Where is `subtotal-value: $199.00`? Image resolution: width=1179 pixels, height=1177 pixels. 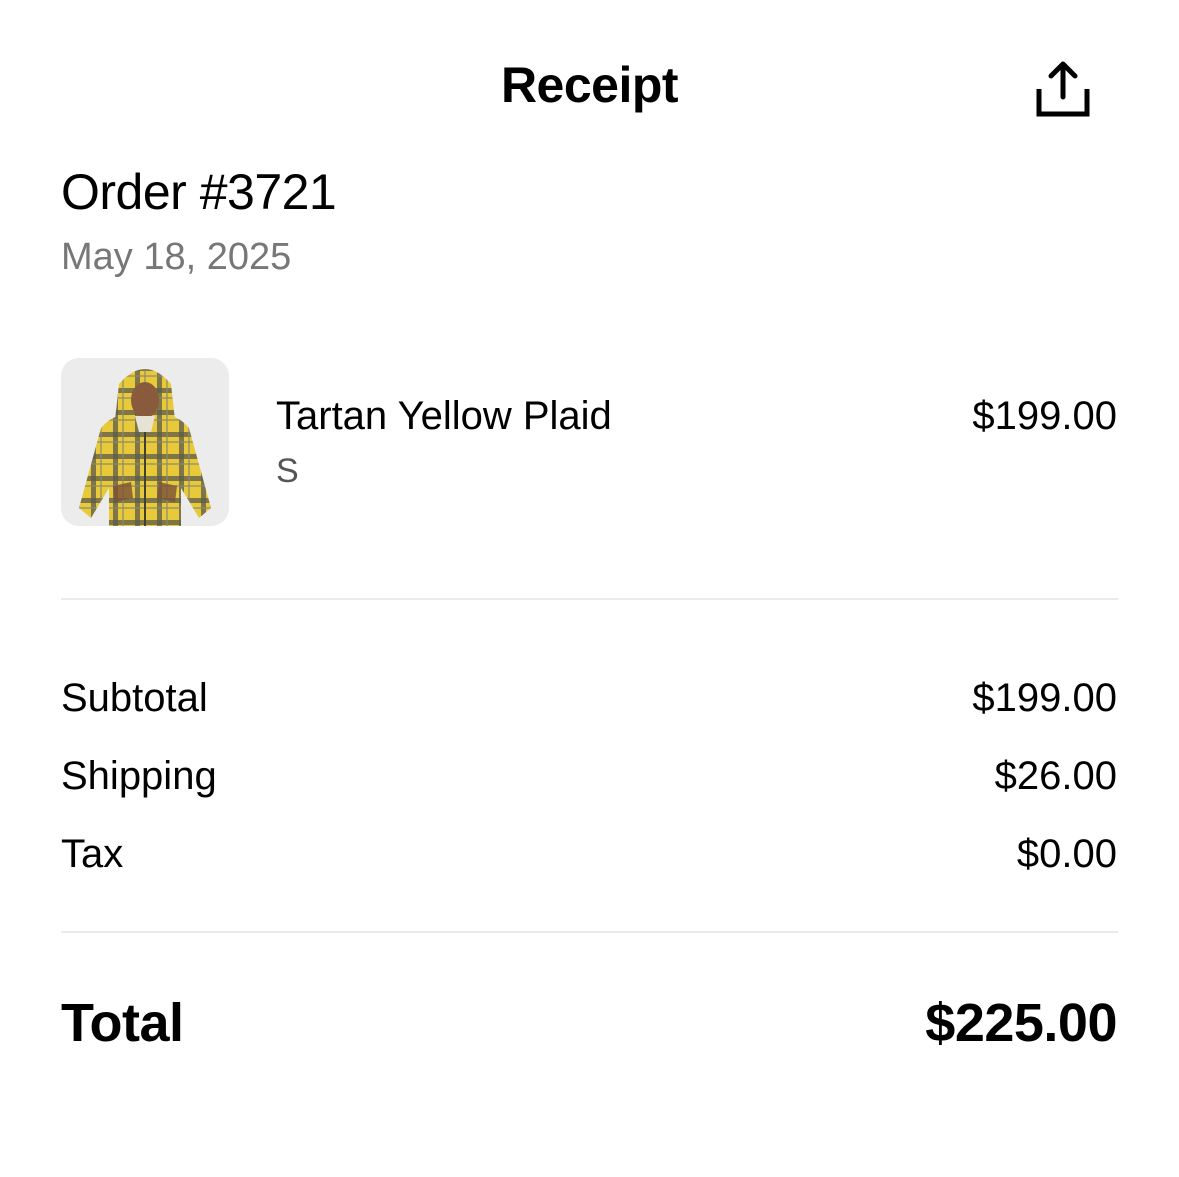 subtotal-value: $199.00 is located at coordinates (1044, 698).